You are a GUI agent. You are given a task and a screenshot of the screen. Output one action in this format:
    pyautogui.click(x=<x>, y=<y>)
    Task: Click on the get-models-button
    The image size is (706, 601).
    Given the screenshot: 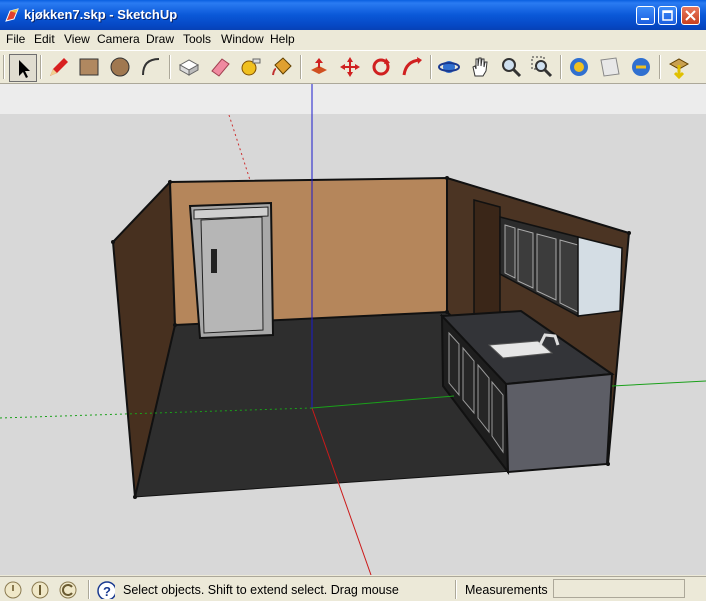 What is the action you would take?
    pyautogui.click(x=679, y=67)
    